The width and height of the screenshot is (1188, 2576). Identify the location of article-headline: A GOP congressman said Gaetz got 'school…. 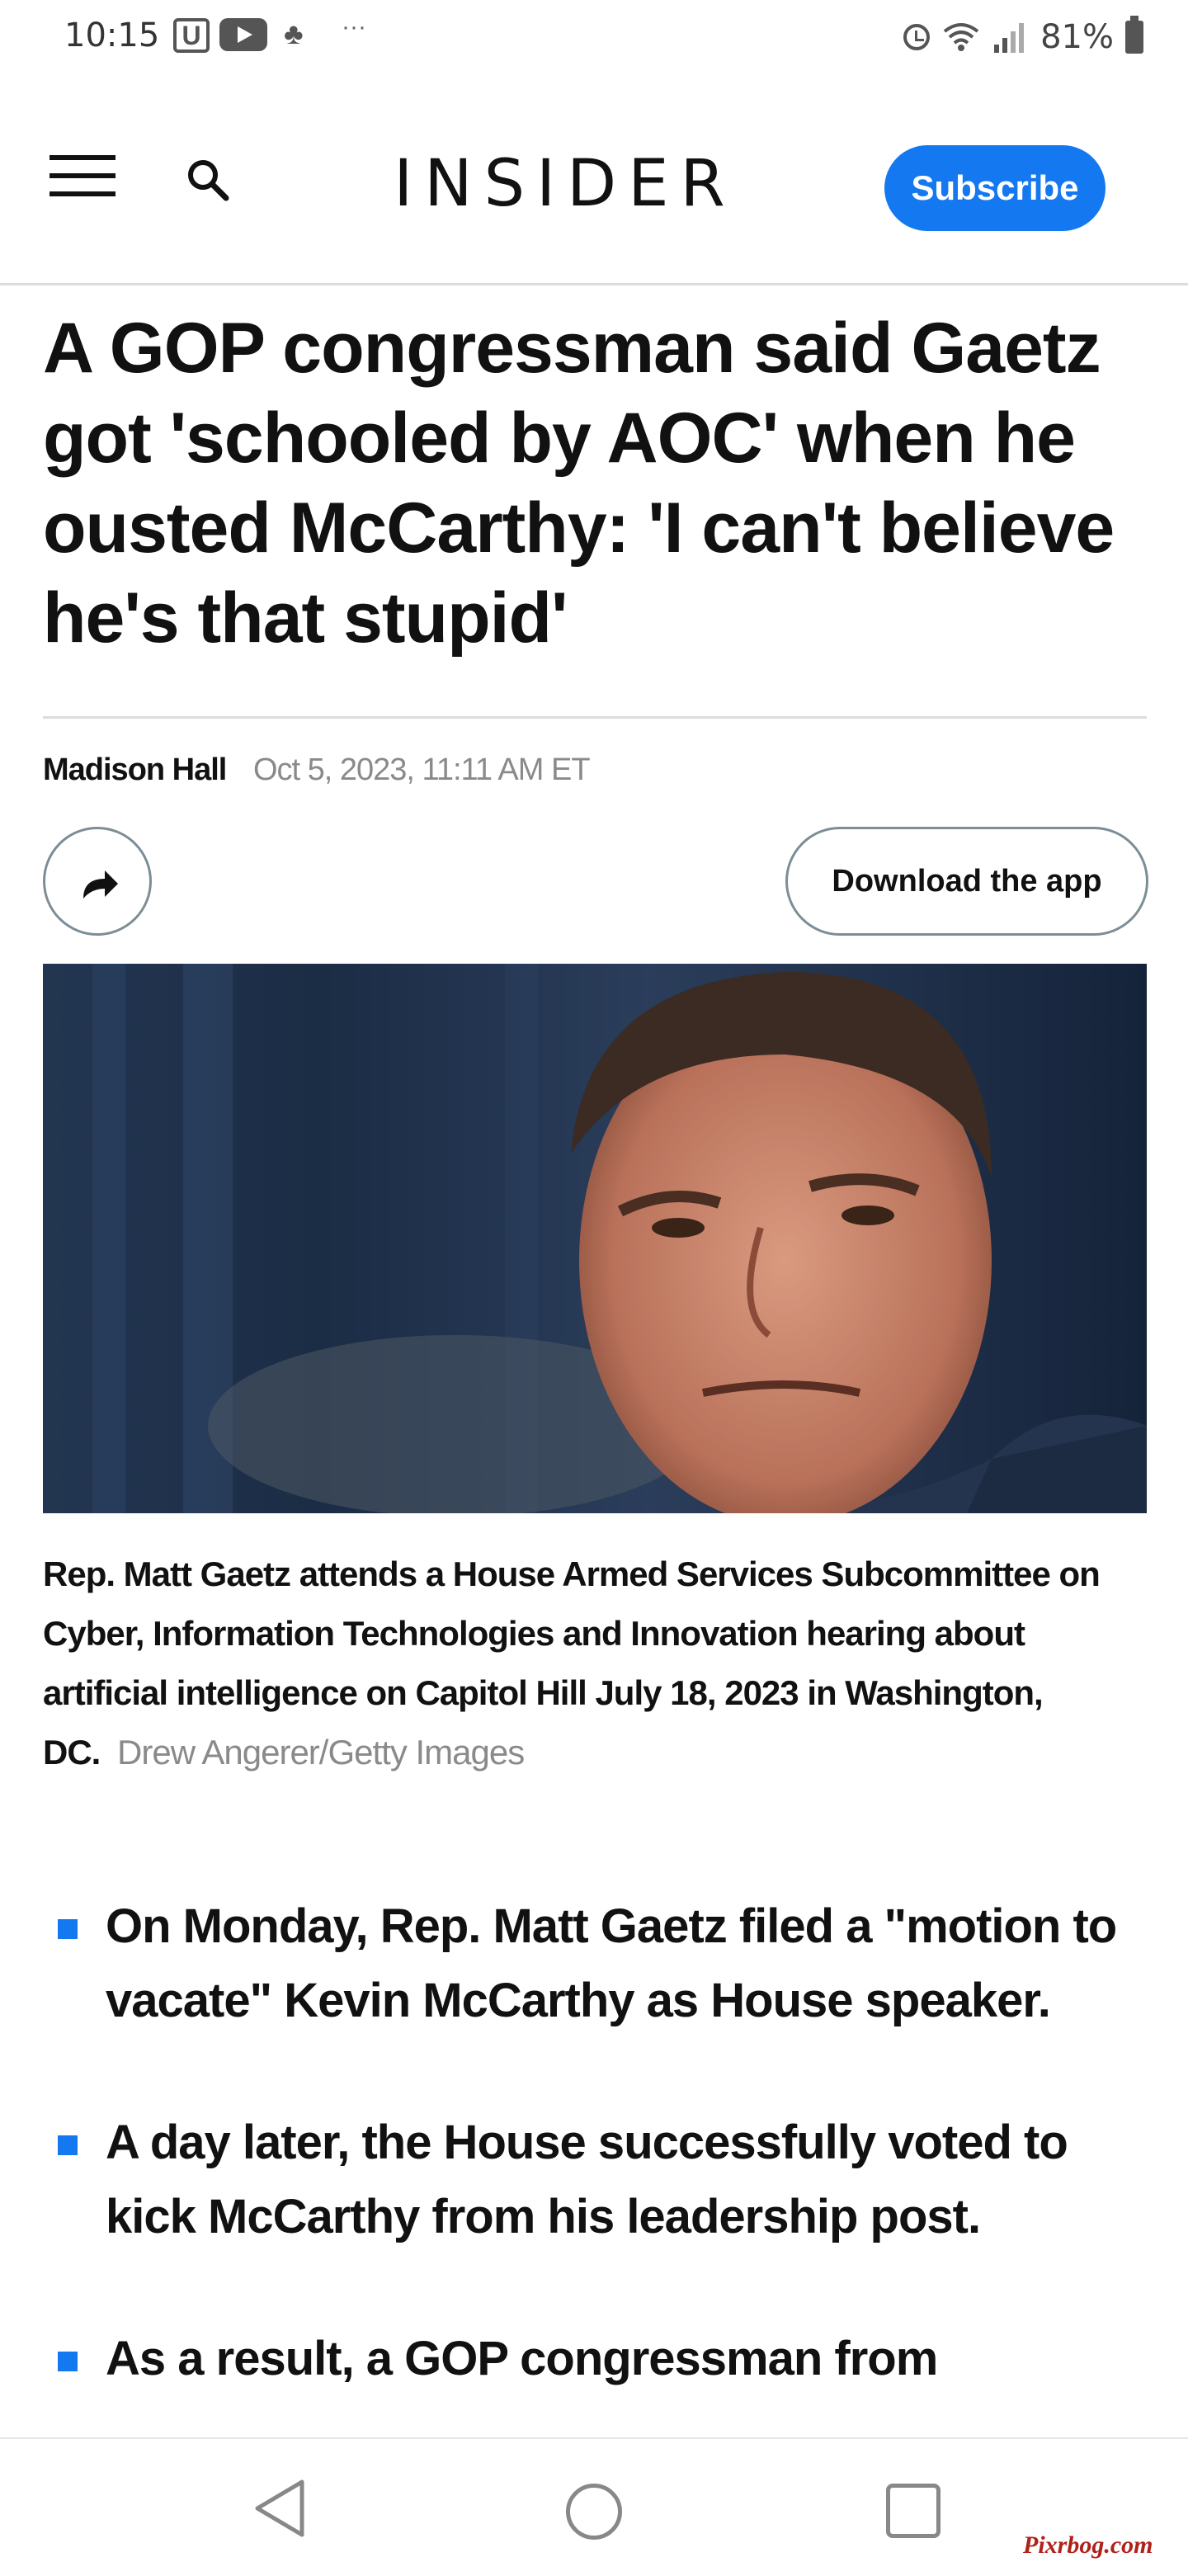
(579, 483).